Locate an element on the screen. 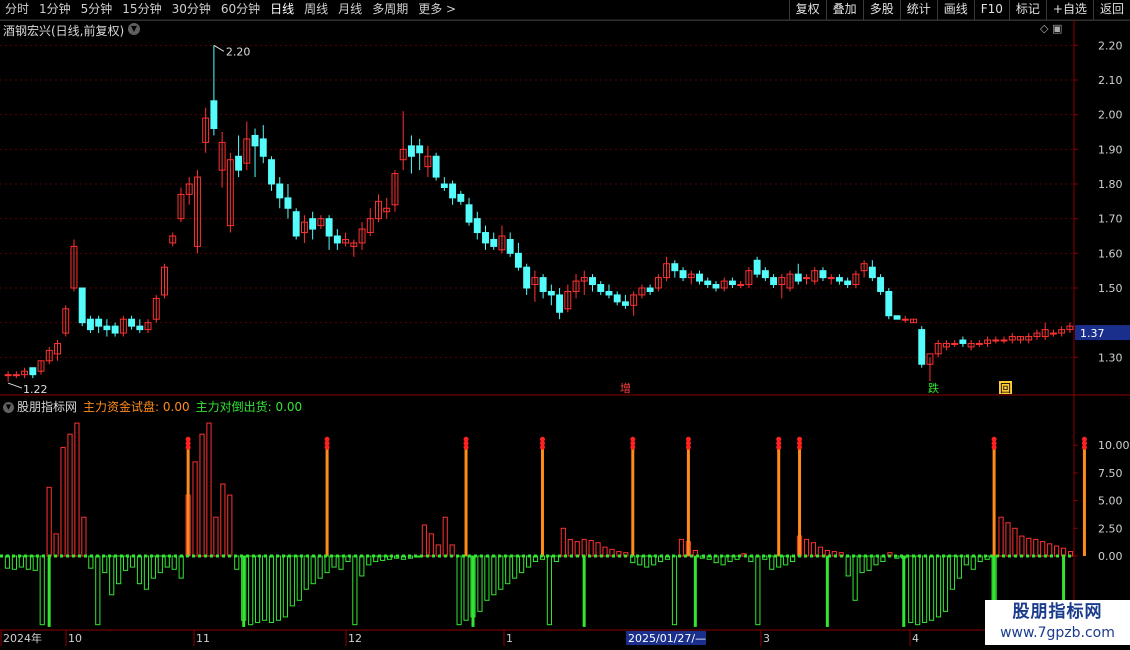  time-label: 10 is located at coordinates (75, 638).